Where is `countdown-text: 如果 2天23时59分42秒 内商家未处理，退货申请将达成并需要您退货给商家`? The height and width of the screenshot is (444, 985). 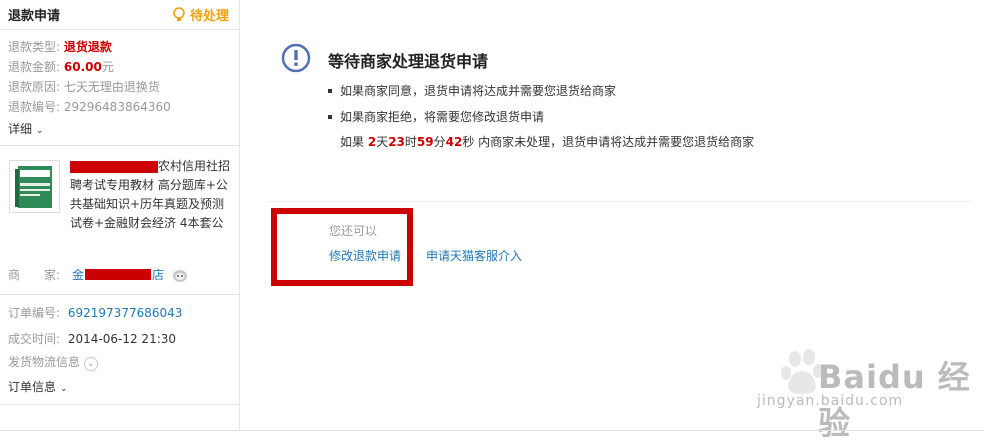 countdown-text: 如果 2天23时59分42秒 内商家未处理，退货申请将达成并需要您退货给商家 is located at coordinates (550, 142).